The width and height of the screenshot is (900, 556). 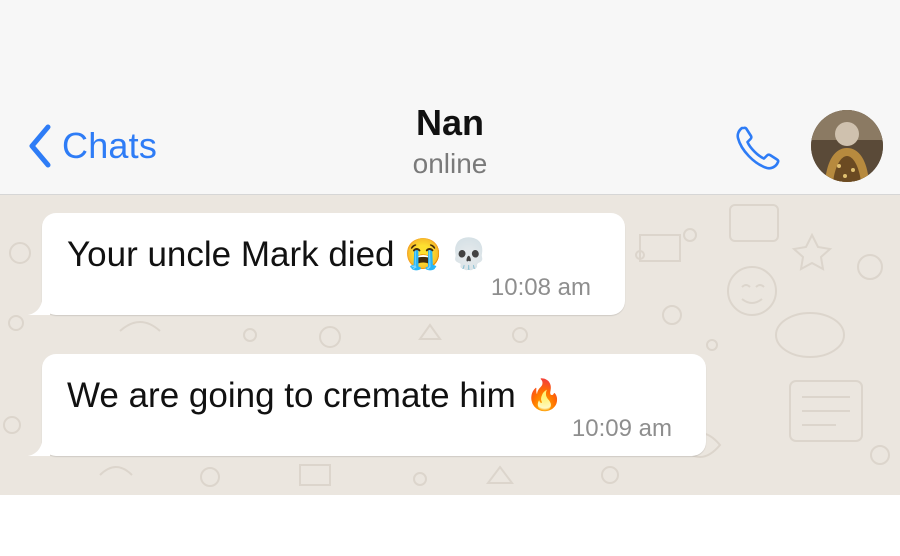 I want to click on message-timestamp: 10:08 am, so click(x=540, y=287).